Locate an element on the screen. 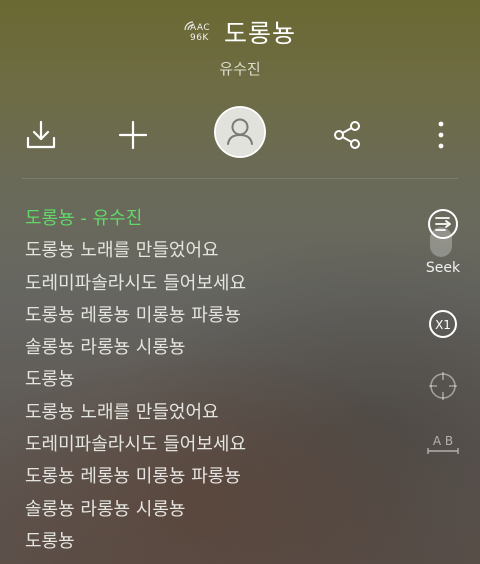 This screenshot has height=564, width=480. more-vertical-icon is located at coordinates (441, 135).